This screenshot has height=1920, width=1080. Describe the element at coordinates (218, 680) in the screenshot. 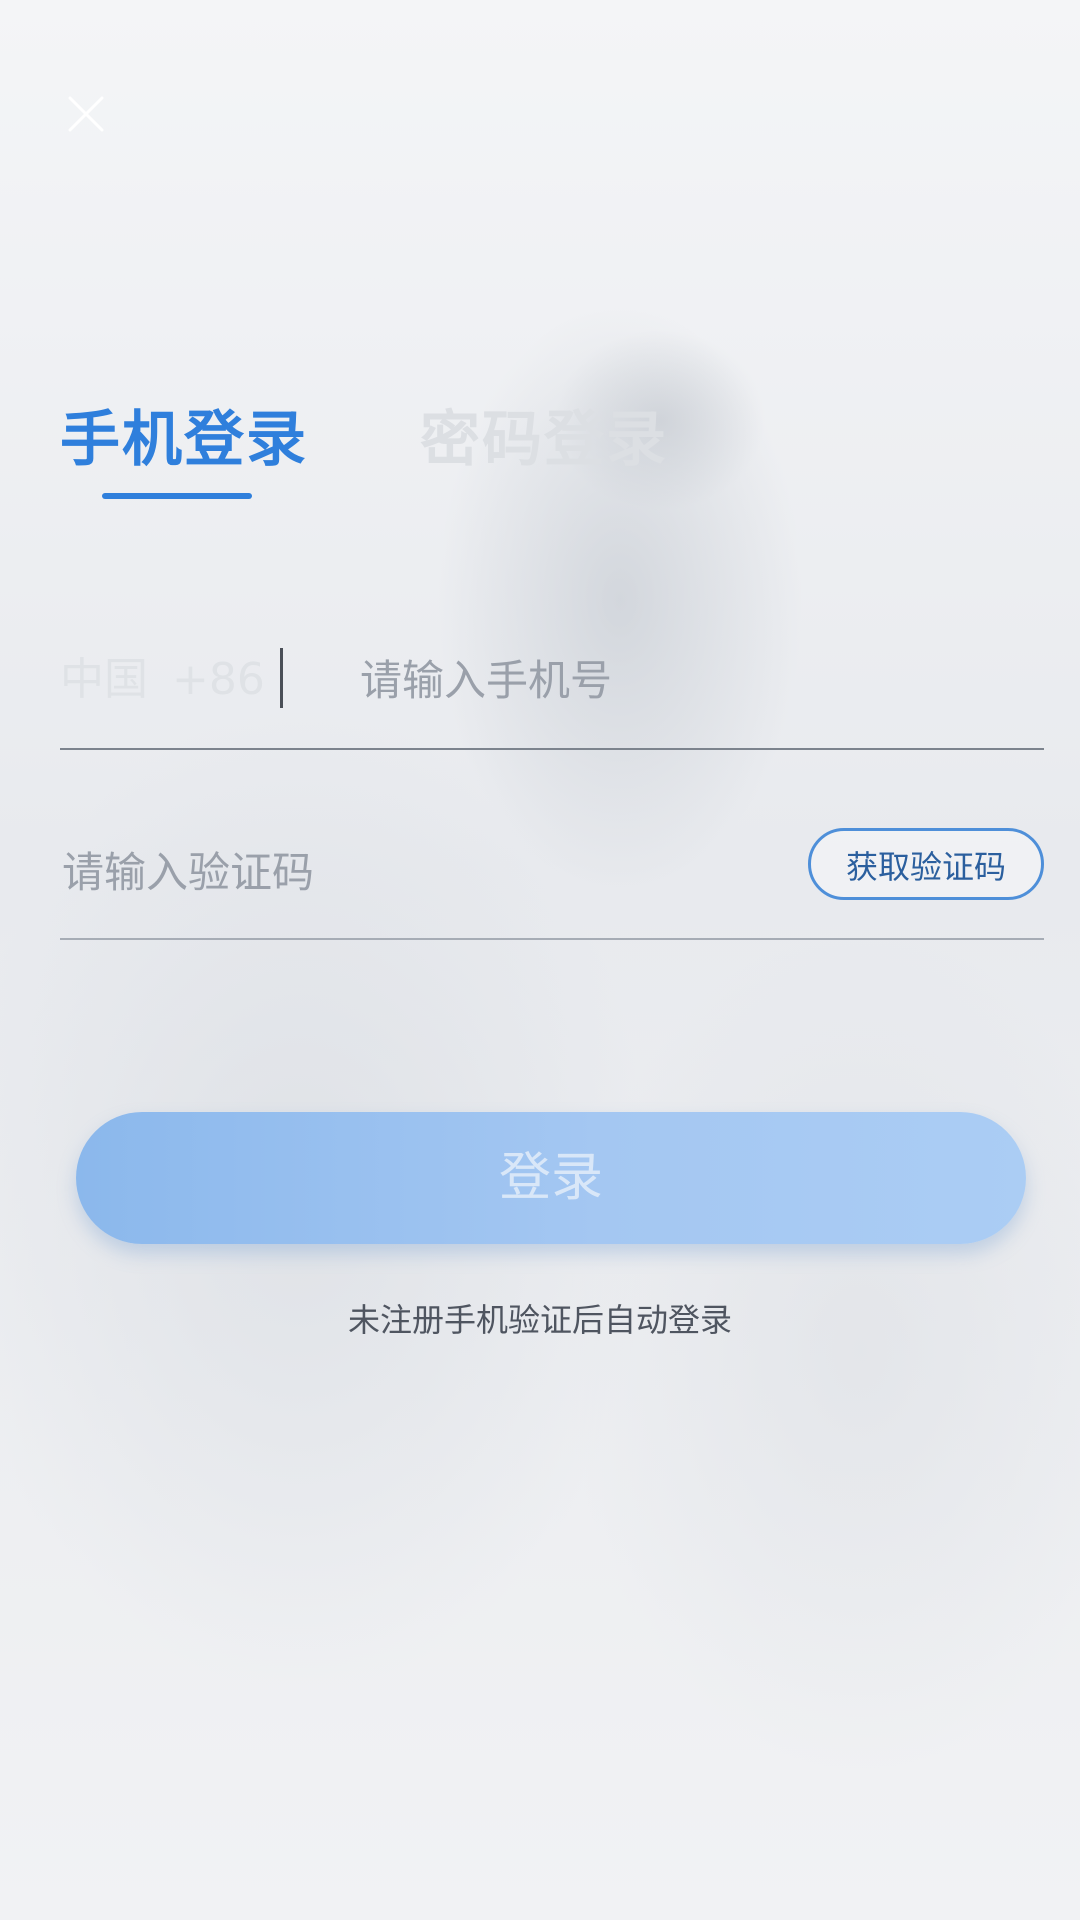

I see `country-code: +86` at that location.